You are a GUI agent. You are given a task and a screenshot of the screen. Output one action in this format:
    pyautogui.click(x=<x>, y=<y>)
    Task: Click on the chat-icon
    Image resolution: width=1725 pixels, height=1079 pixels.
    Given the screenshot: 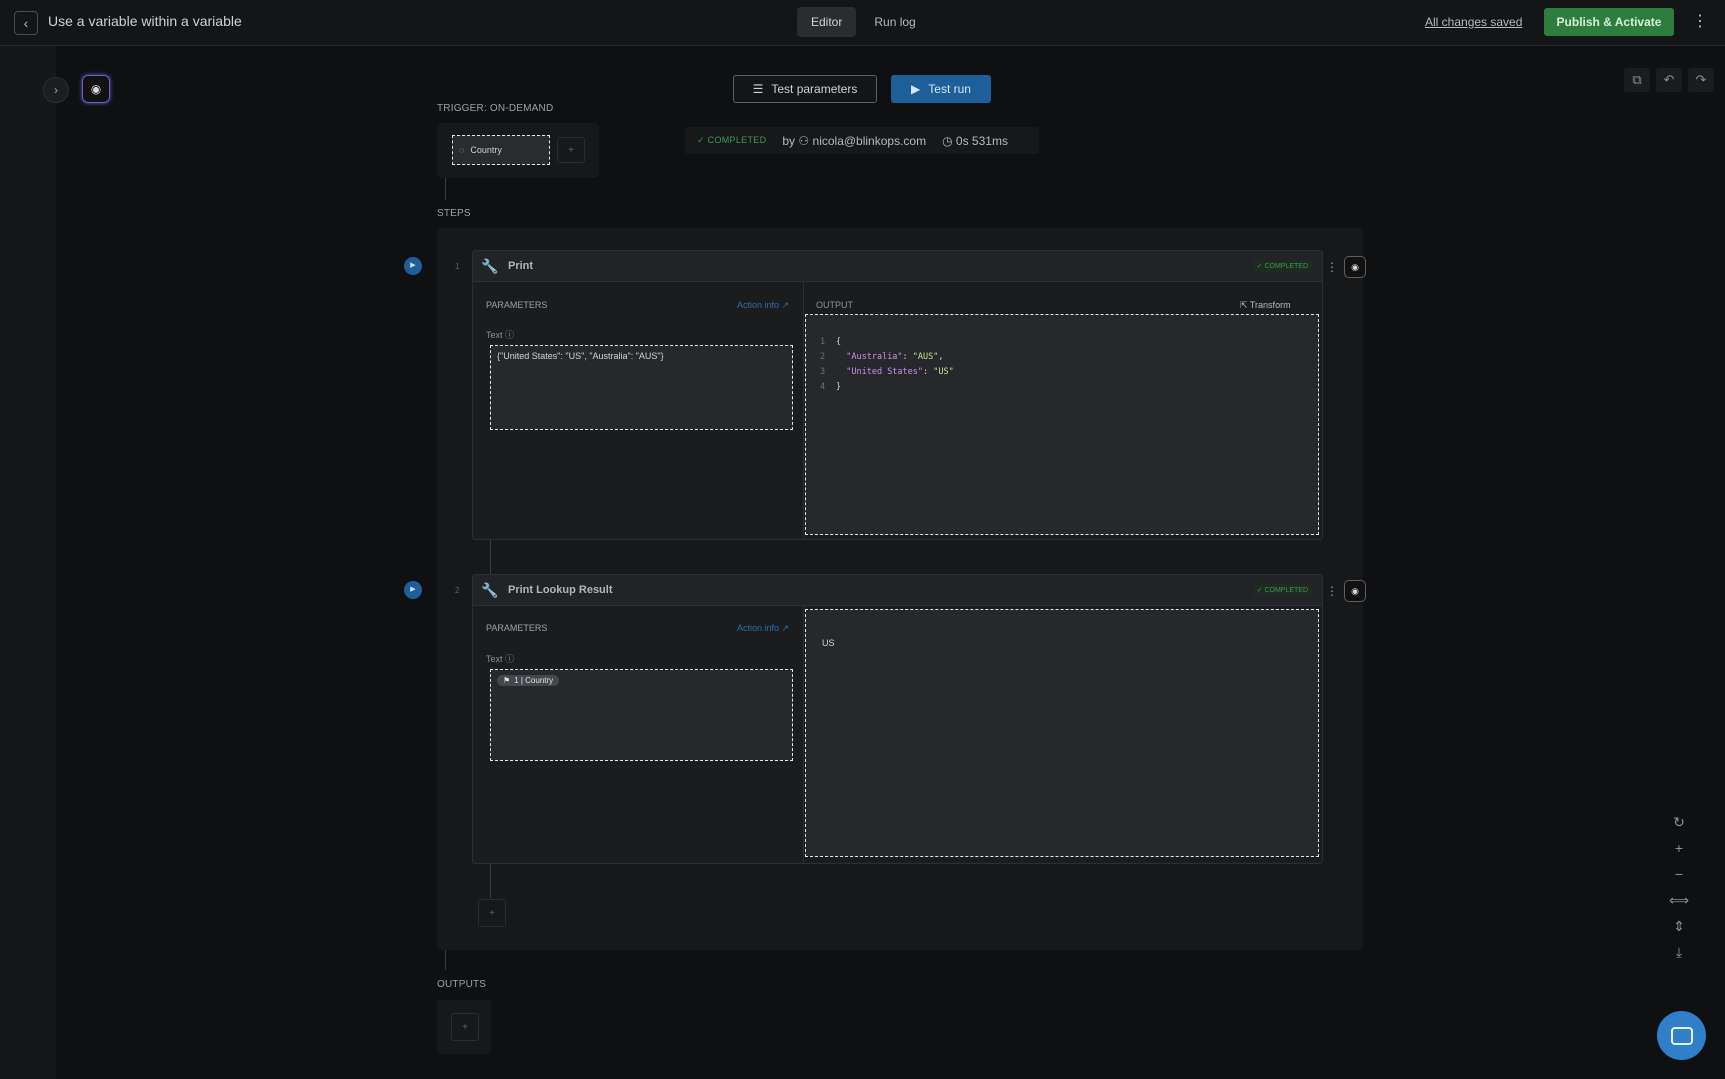 What is the action you would take?
    pyautogui.click(x=1681, y=1035)
    